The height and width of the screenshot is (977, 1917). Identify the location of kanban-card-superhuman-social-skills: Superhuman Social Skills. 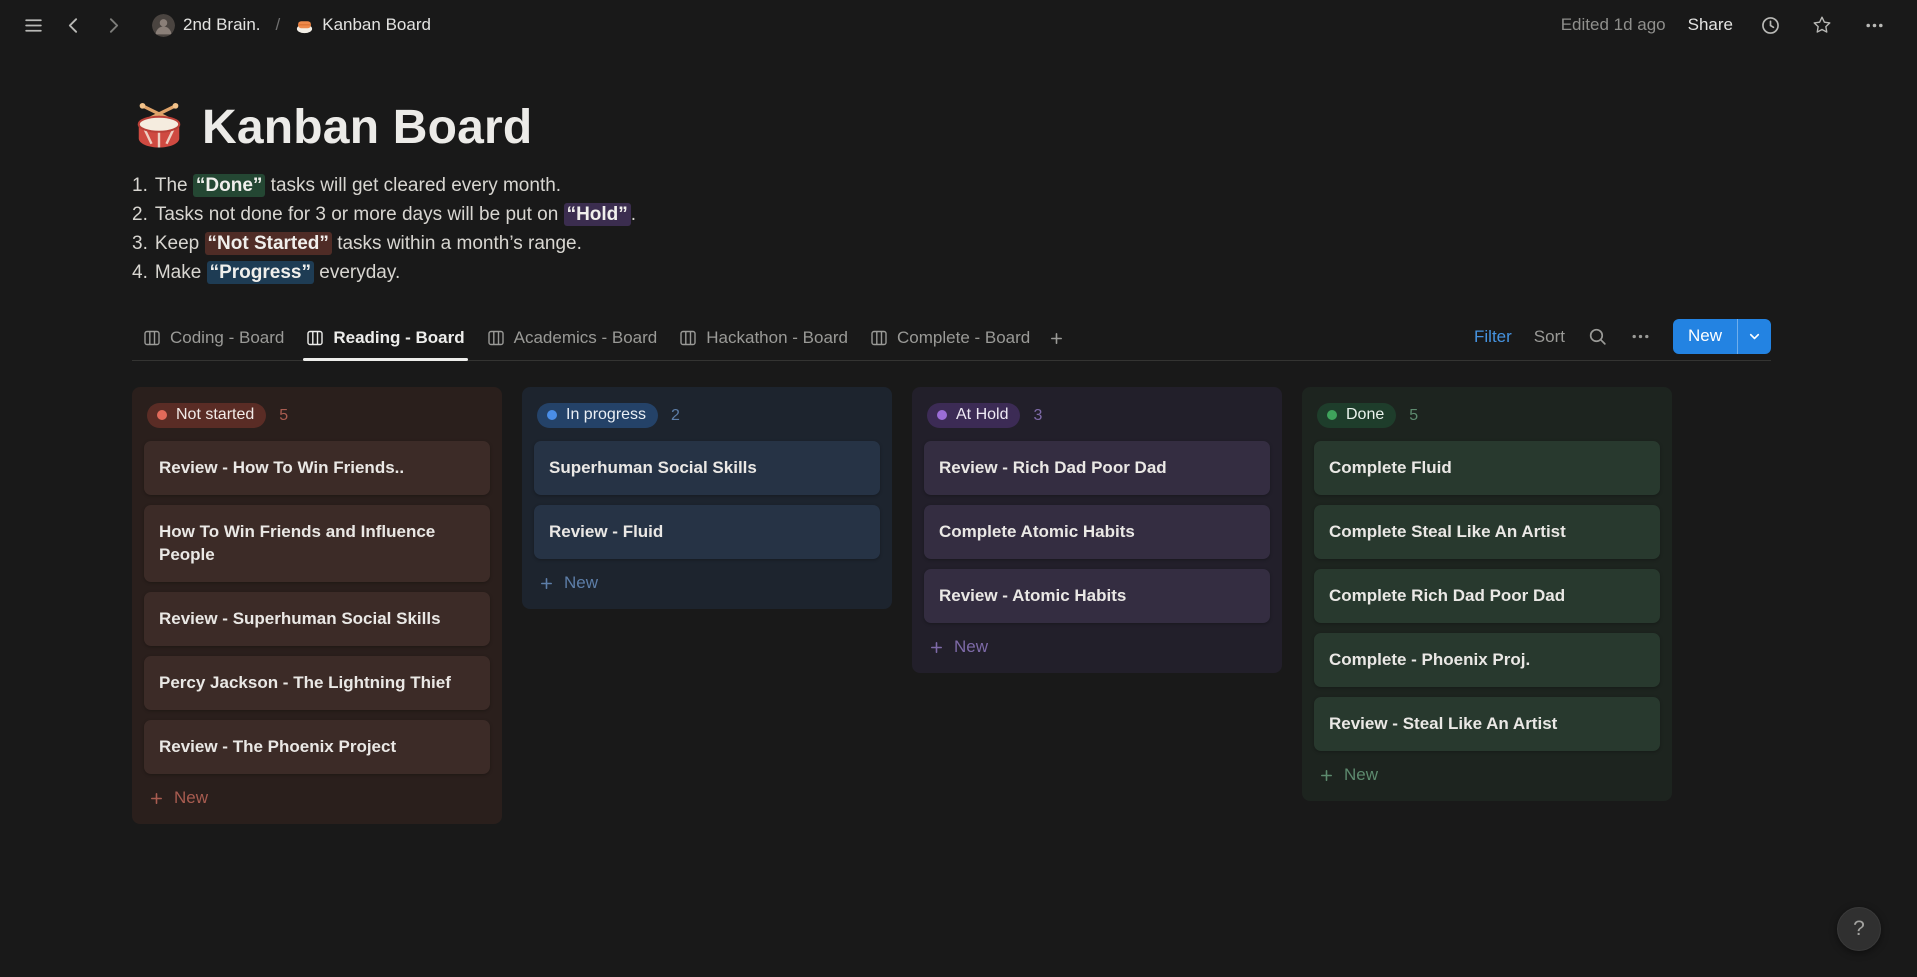
(707, 468).